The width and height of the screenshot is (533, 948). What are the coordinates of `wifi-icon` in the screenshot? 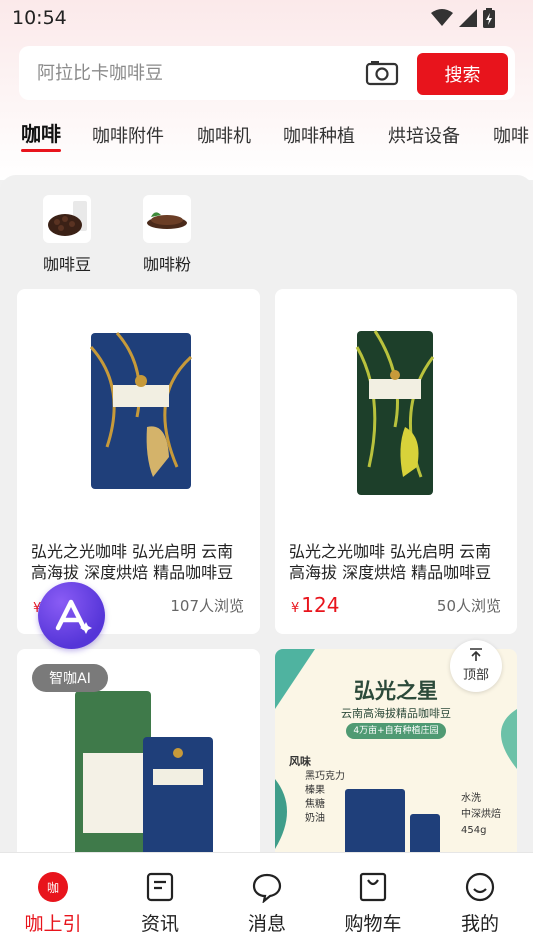 It's located at (442, 17).